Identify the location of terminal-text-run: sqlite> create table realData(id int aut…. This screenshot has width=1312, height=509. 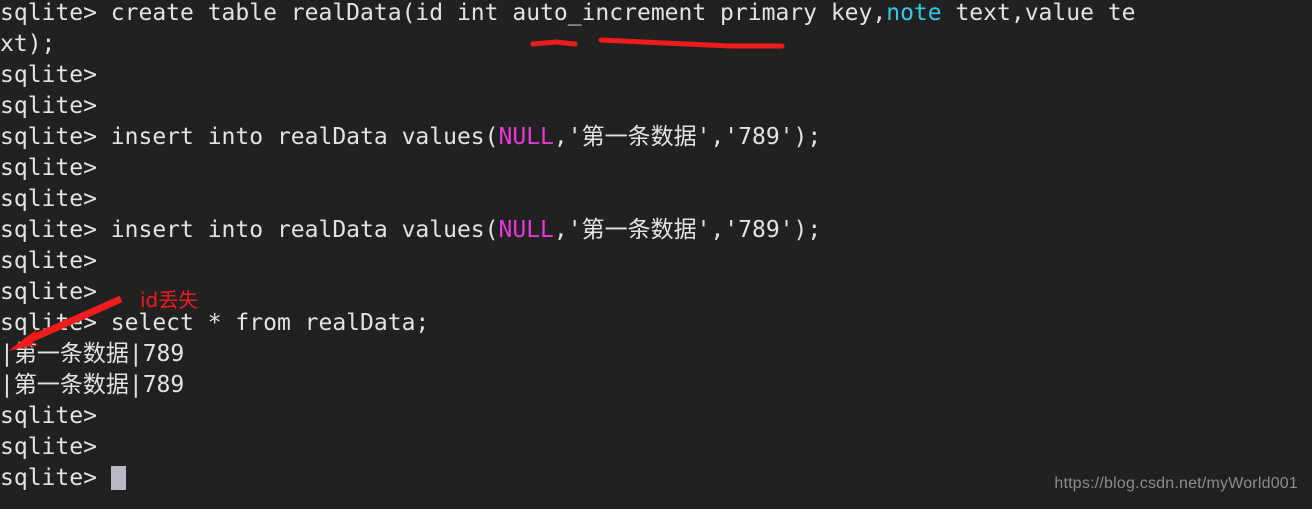
(443, 13).